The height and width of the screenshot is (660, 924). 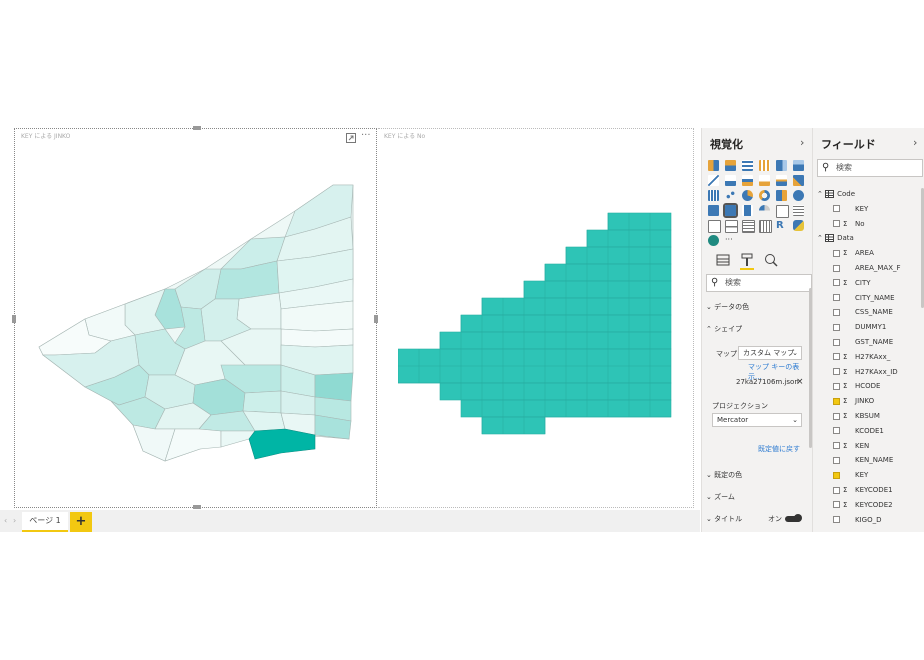 What do you see at coordinates (836, 194) in the screenshot?
I see `table-code: ⌃ Code` at bounding box center [836, 194].